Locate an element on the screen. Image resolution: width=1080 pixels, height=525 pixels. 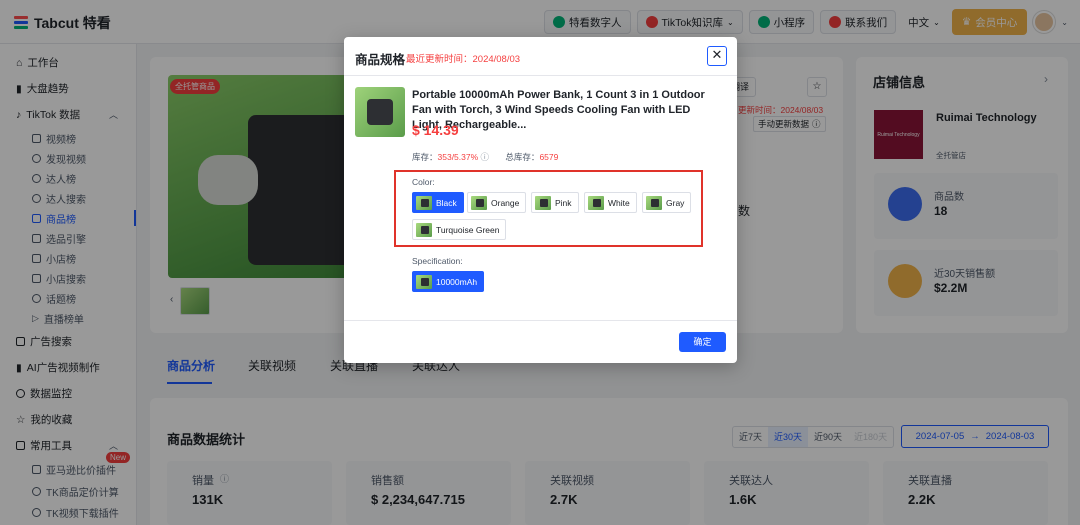
color-label: Color: is located at coordinates (423, 182).